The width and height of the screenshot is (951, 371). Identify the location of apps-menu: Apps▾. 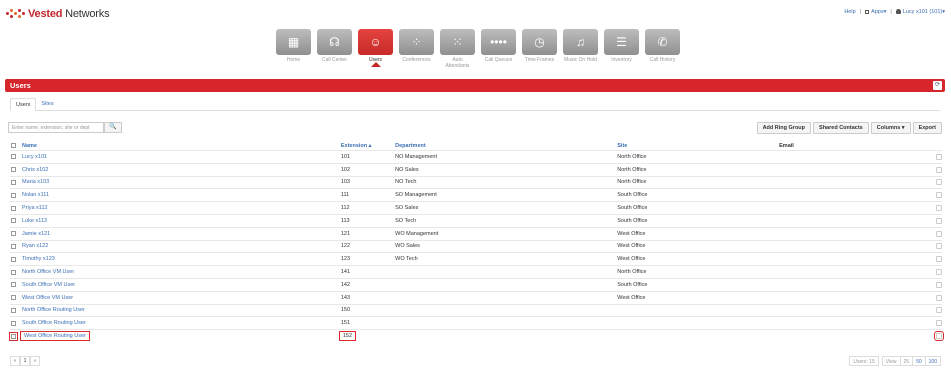
(875, 12).